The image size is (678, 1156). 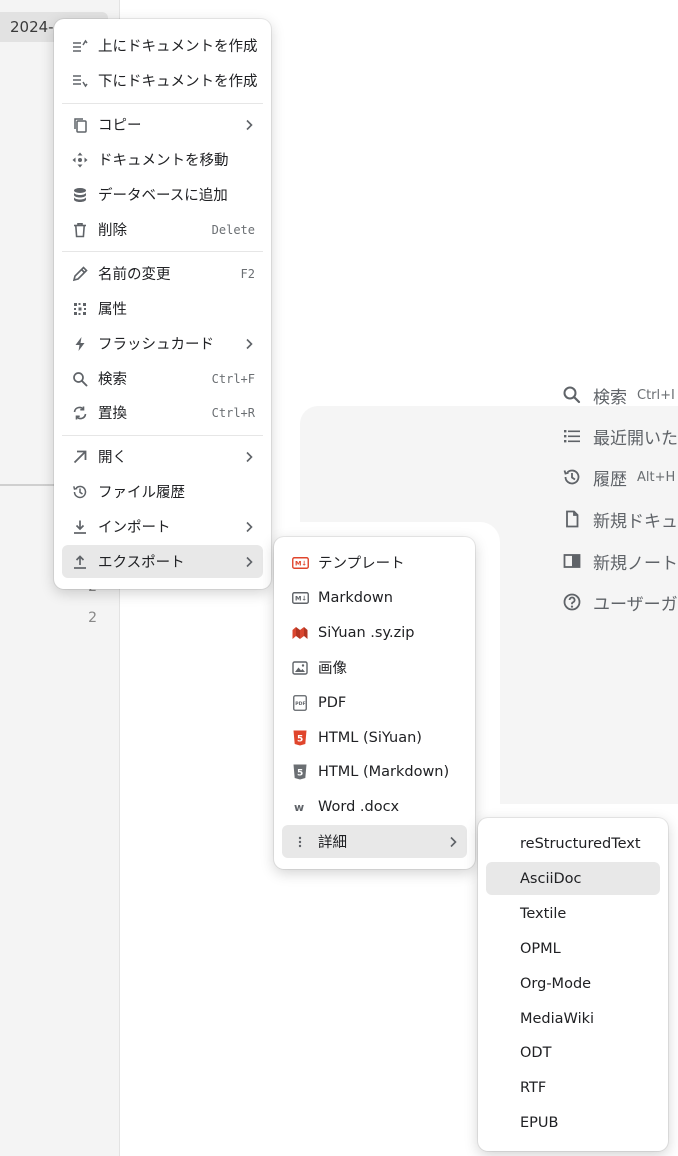 I want to click on export-item-word: w Word .docx, so click(x=374, y=806).